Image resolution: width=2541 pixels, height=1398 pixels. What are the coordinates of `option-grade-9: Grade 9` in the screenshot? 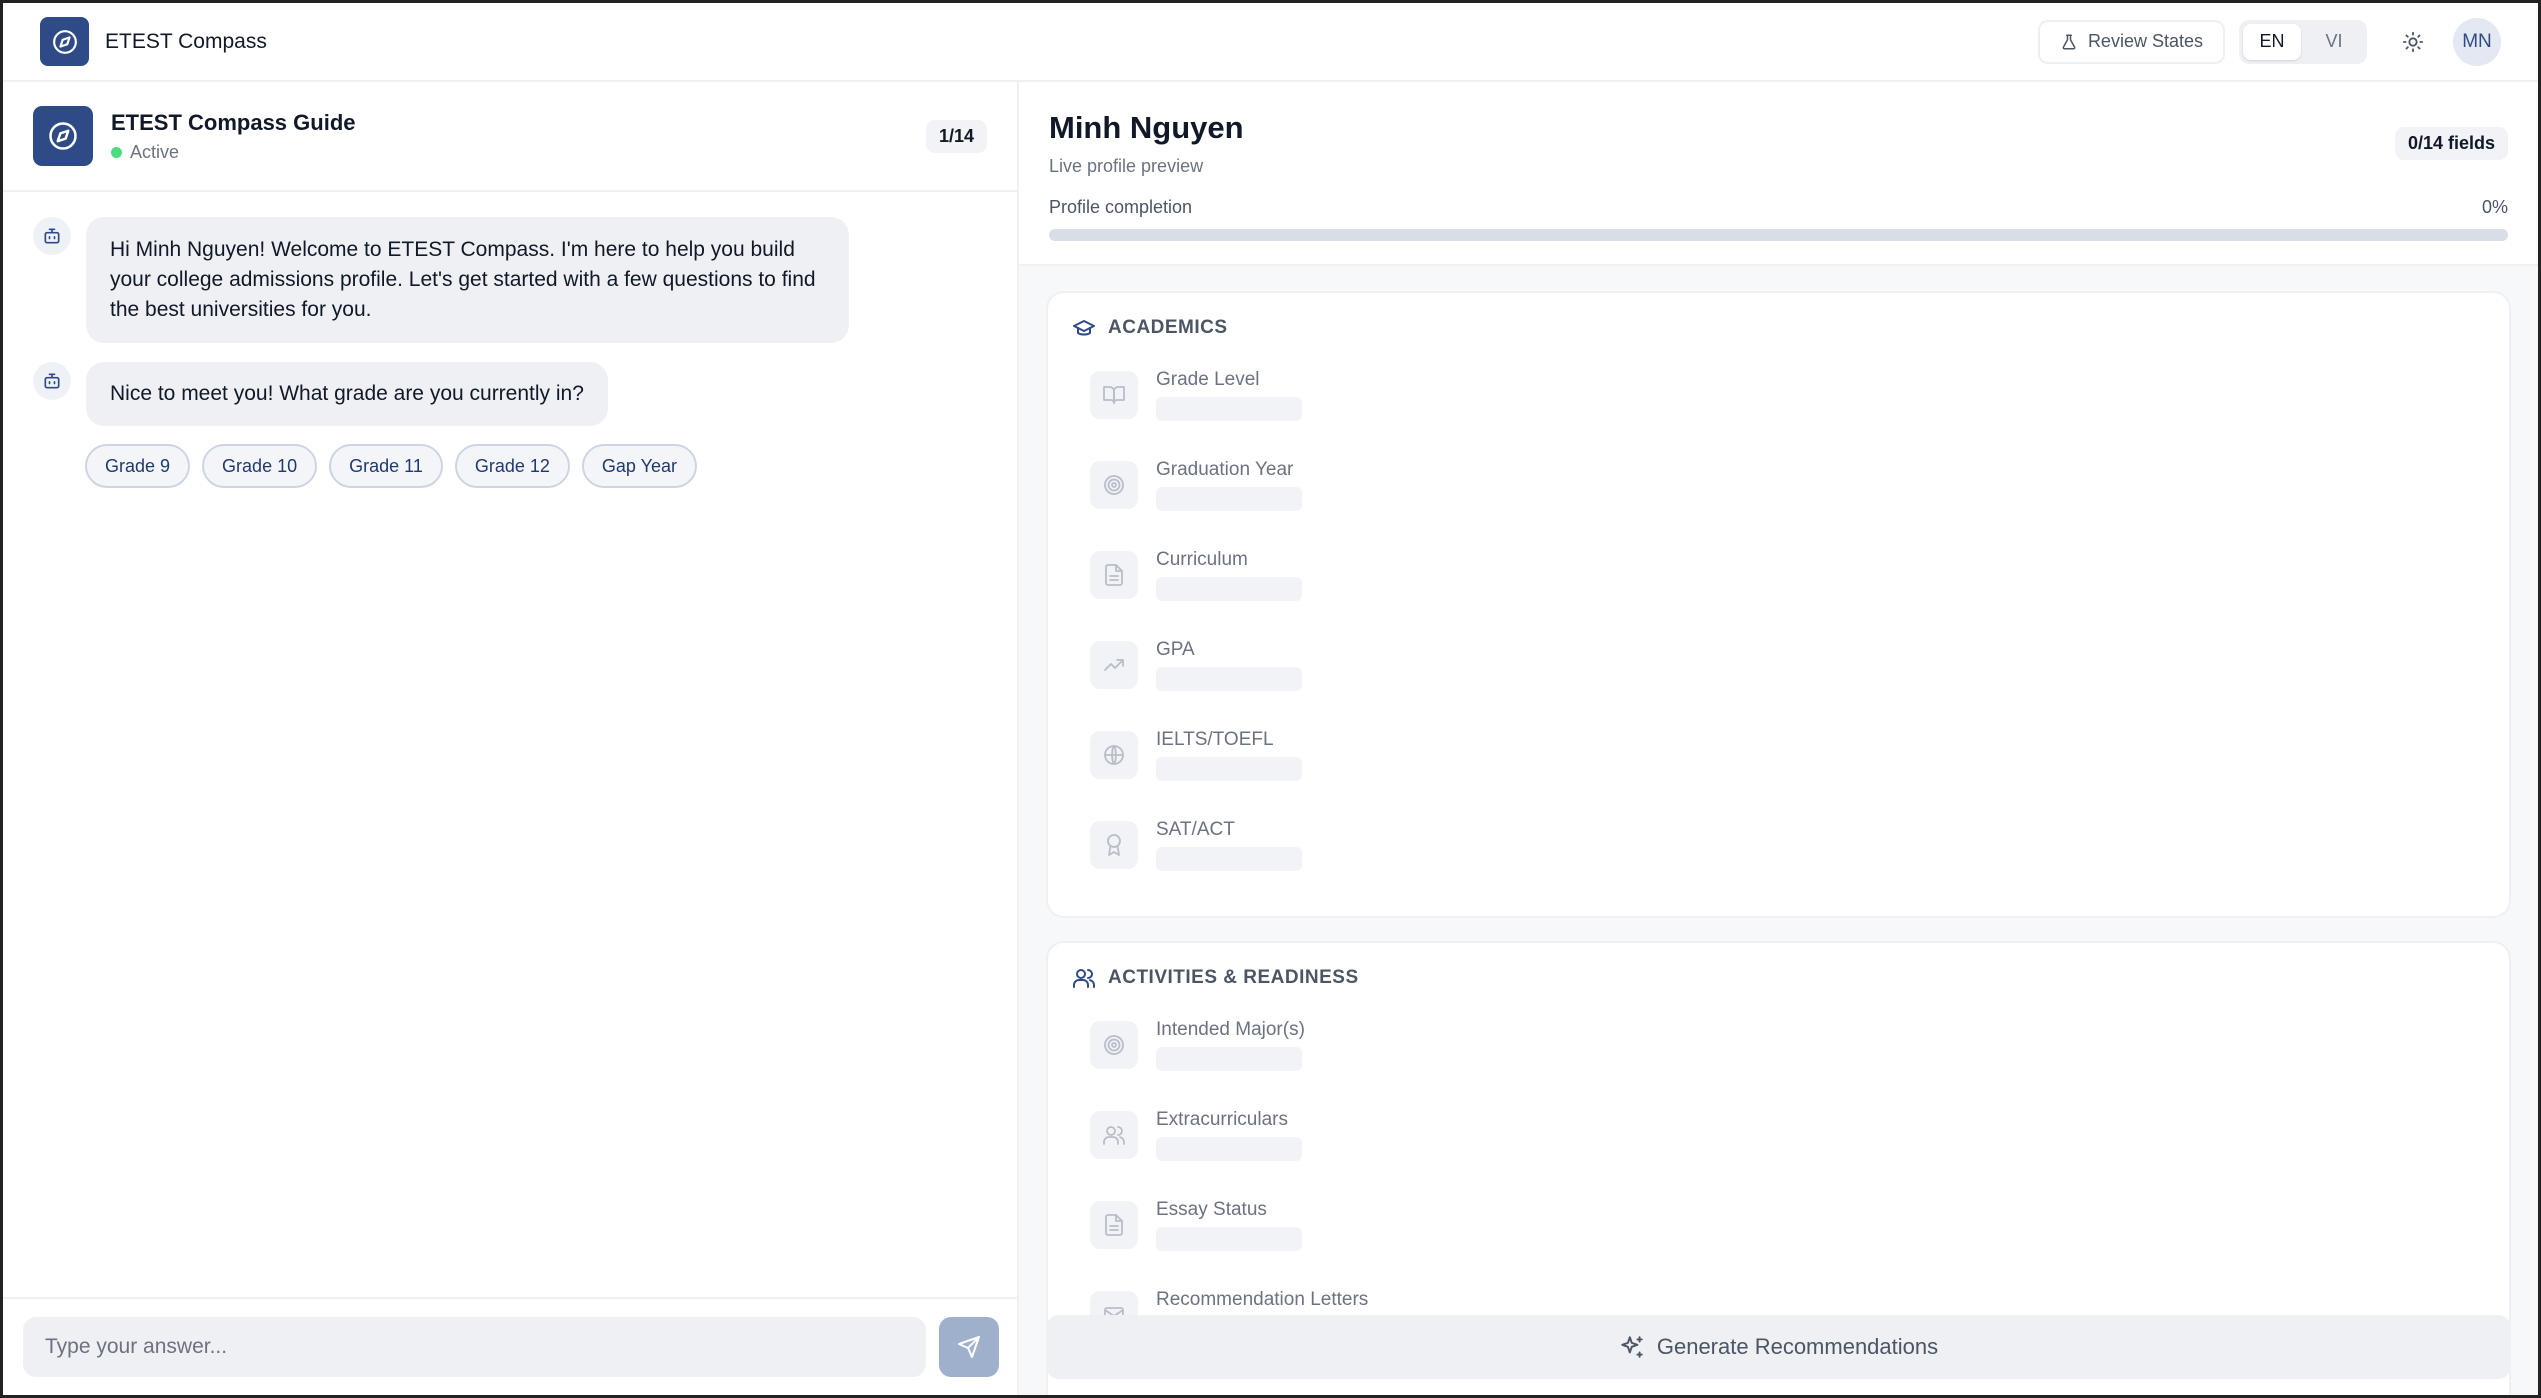 It's located at (138, 466).